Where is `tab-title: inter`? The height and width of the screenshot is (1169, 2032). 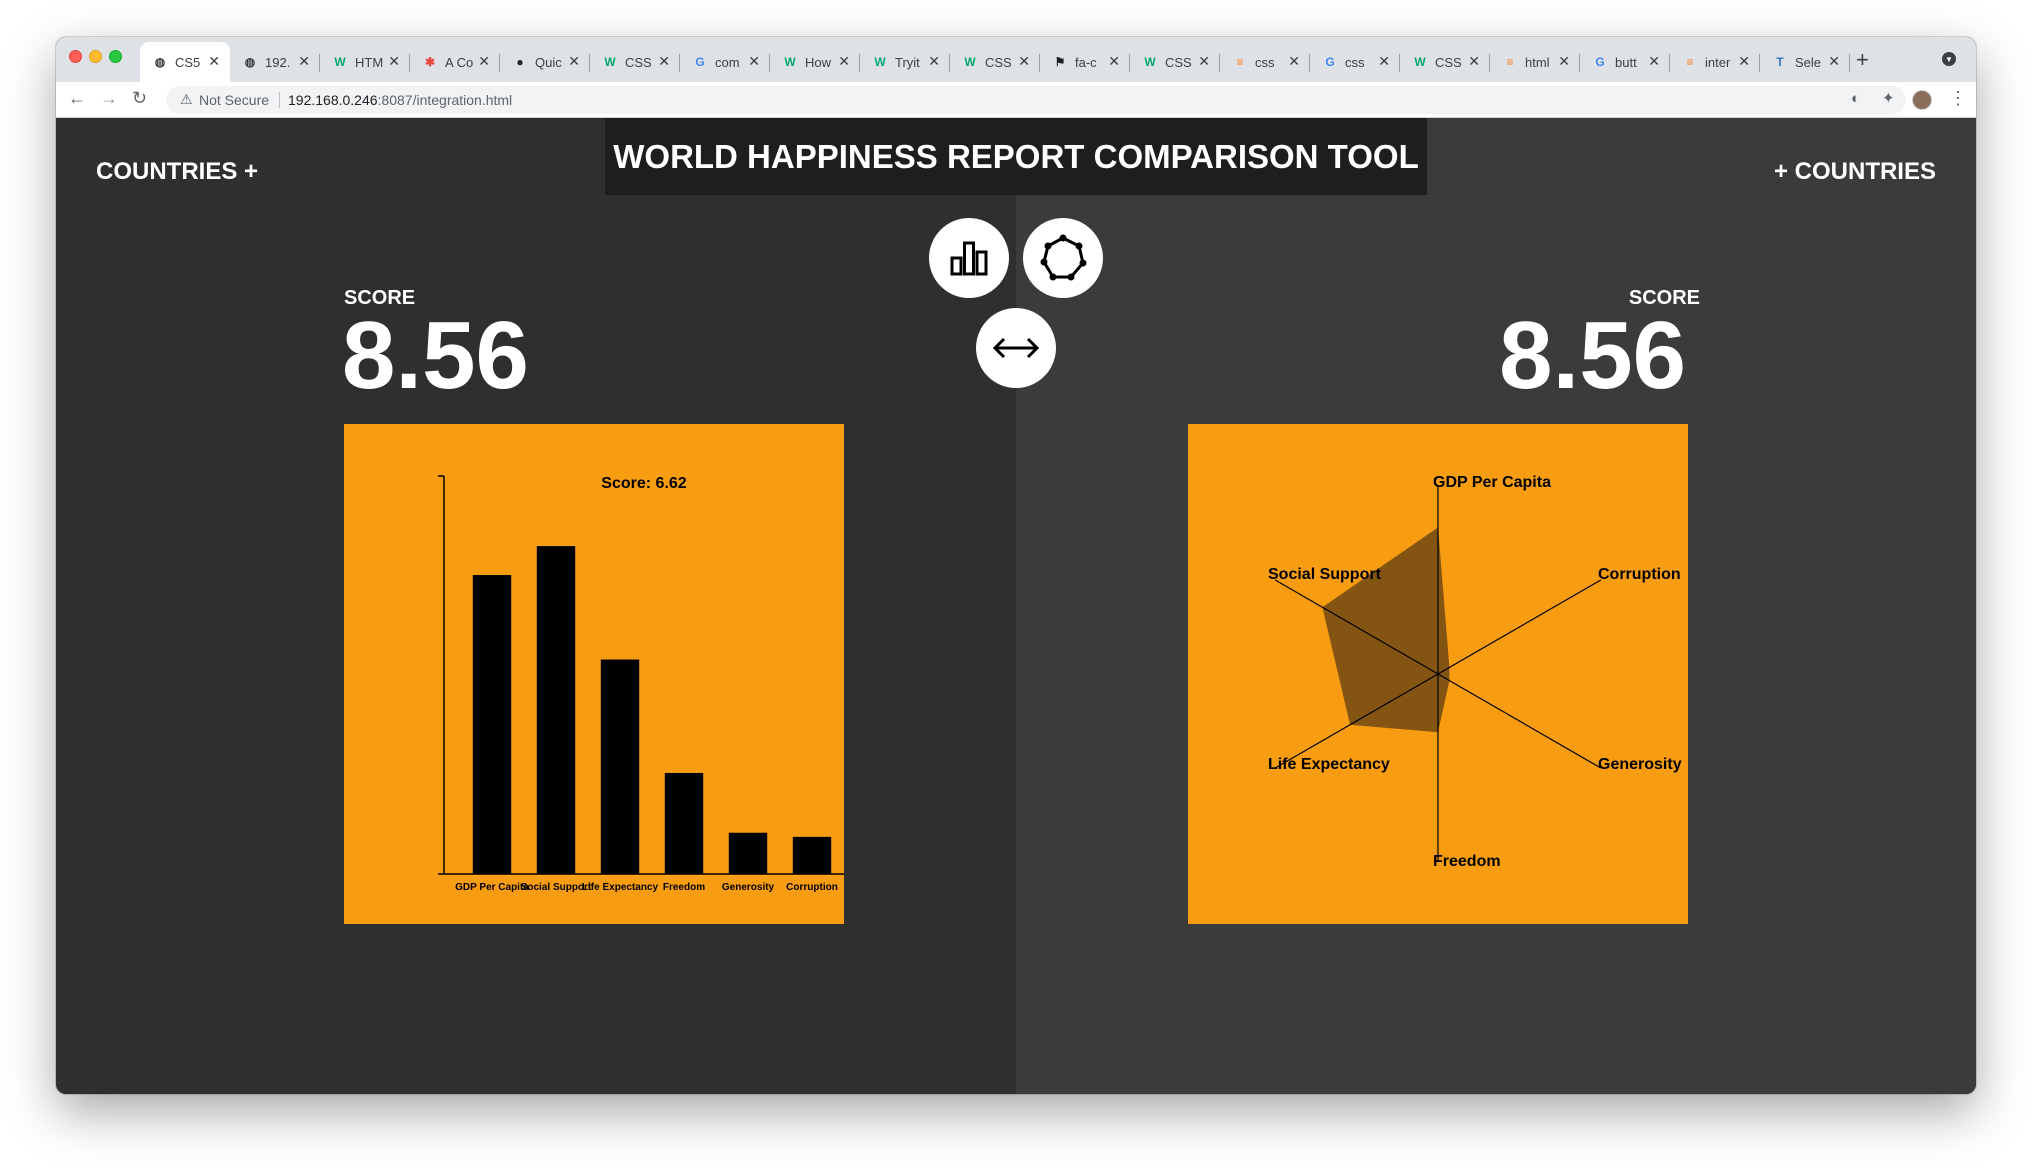
tab-title: inter is located at coordinates (1718, 62).